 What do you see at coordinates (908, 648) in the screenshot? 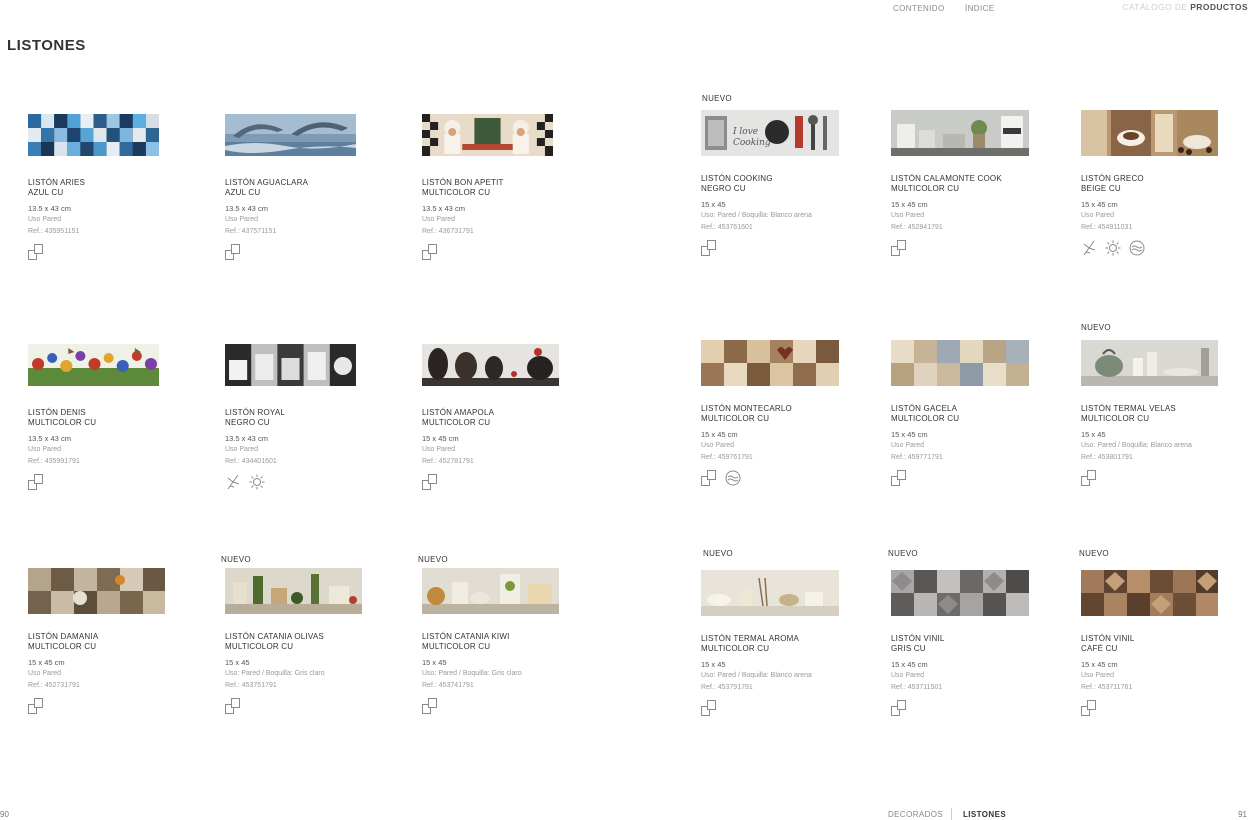
I see `product-variant: GRIS CU` at bounding box center [908, 648].